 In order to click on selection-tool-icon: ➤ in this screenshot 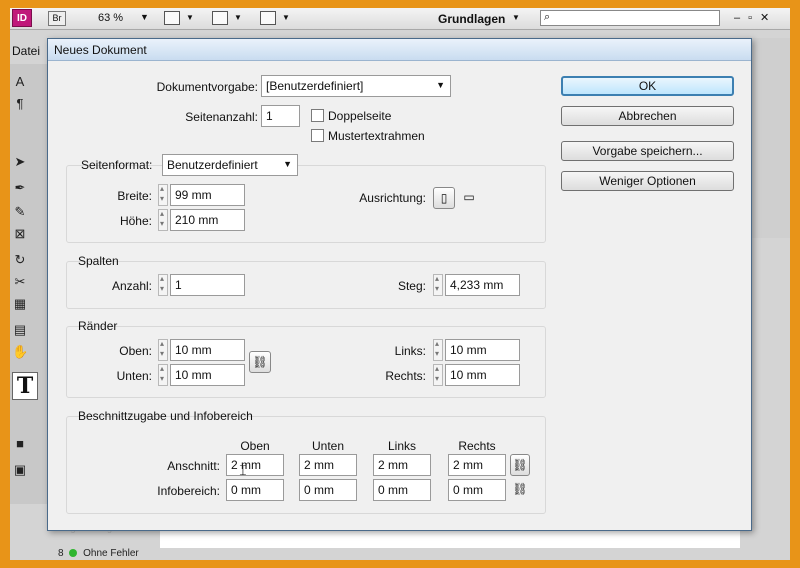, I will do `click(20, 162)`.